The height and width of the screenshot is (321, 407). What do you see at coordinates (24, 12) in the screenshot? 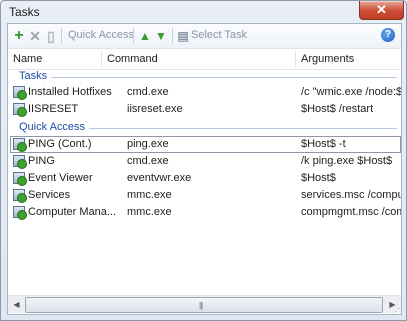
I see `window-title: Tasks` at bounding box center [24, 12].